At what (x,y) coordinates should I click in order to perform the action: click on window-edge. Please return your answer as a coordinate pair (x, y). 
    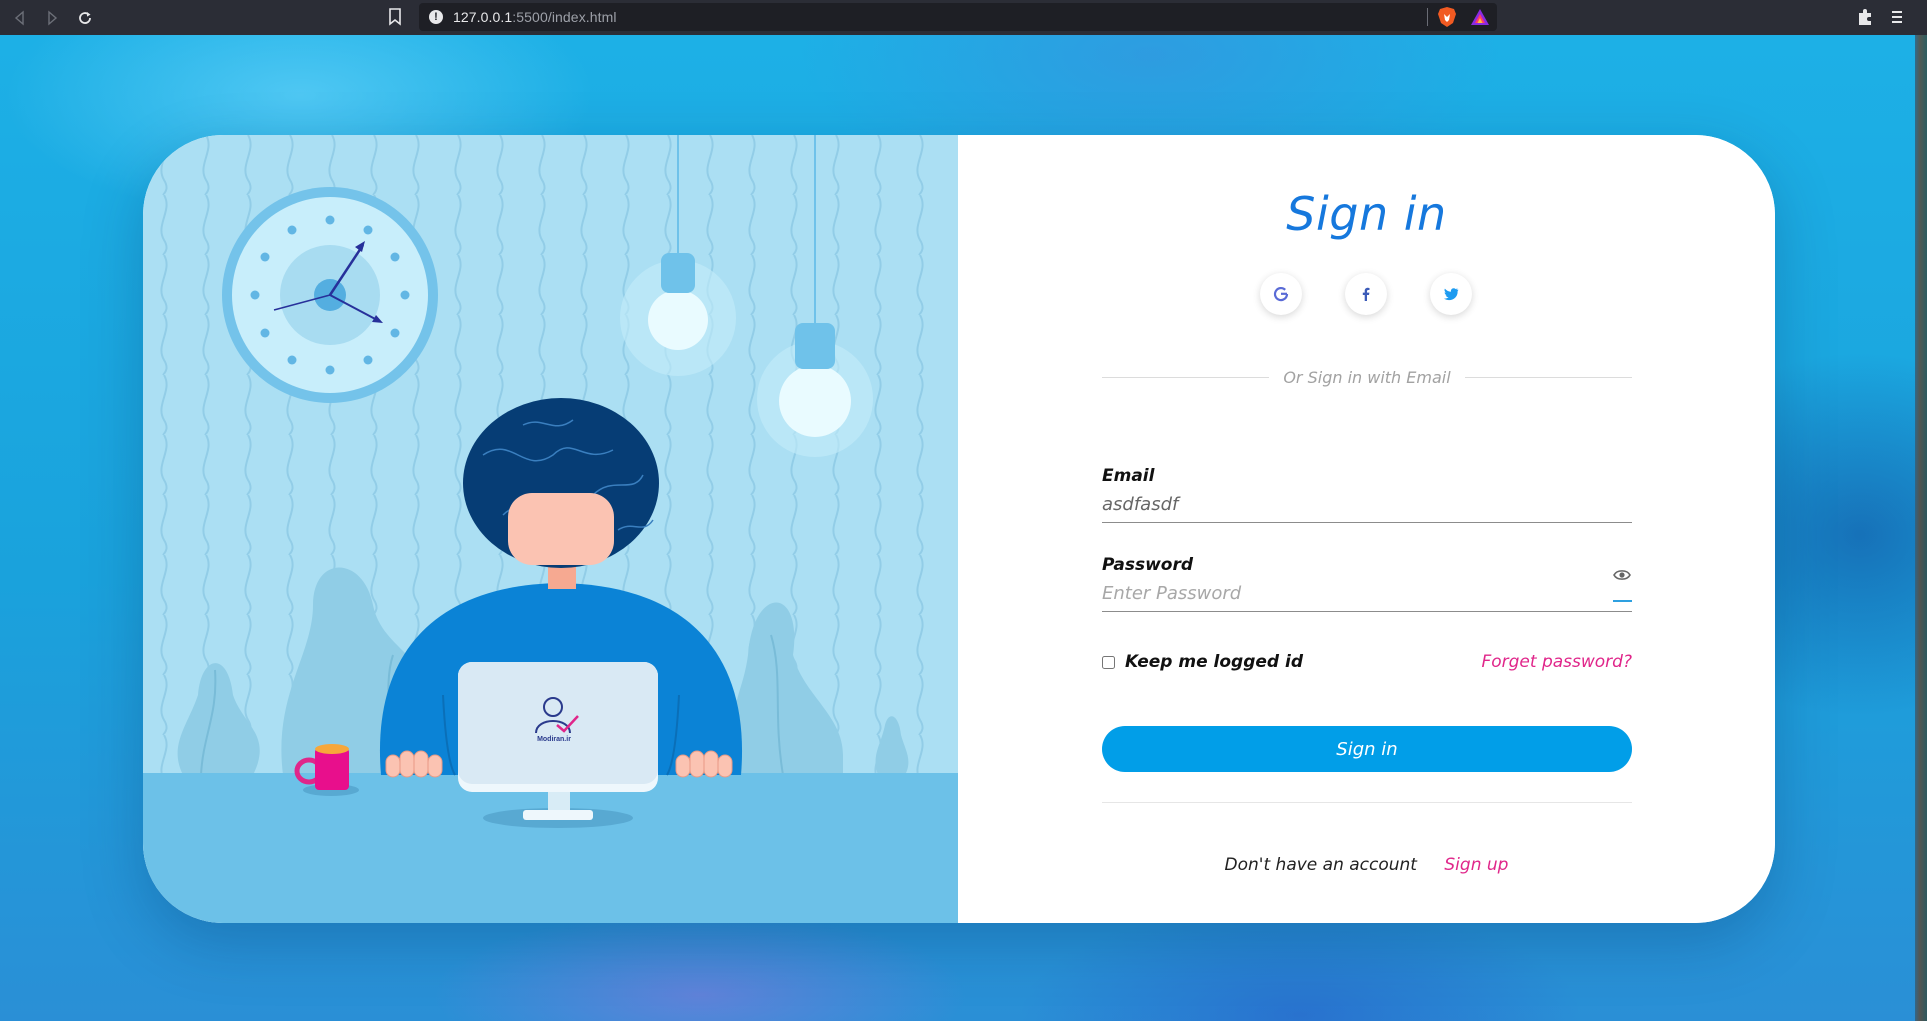
    Looking at the image, I should click on (1921, 528).